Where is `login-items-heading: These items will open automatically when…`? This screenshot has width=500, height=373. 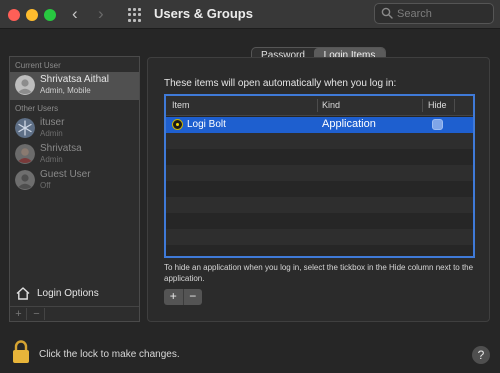
login-items-heading: These items will open automatically when… is located at coordinates (280, 83).